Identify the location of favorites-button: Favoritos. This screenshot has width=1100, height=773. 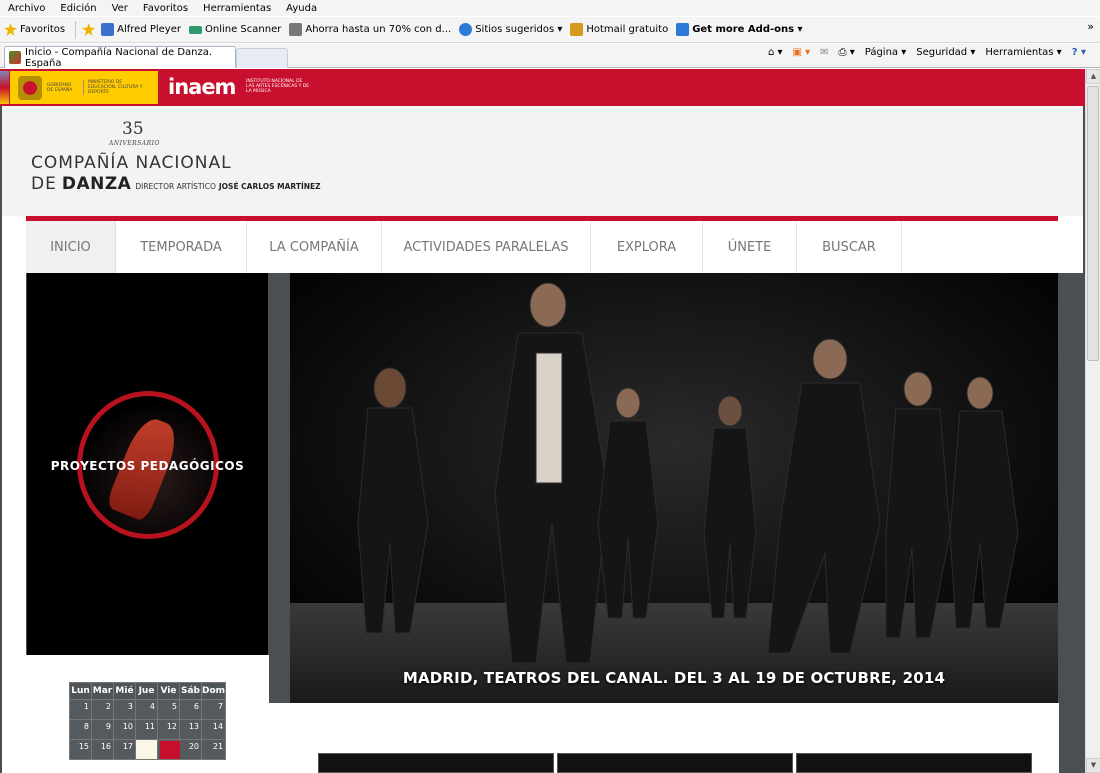
(34, 29).